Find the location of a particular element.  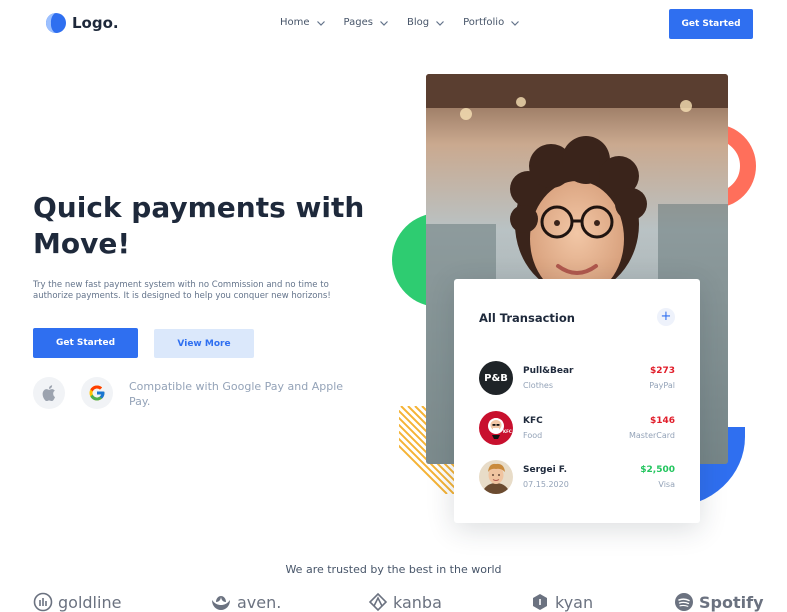

hero-get-started-button: Get Started is located at coordinates (85, 343).